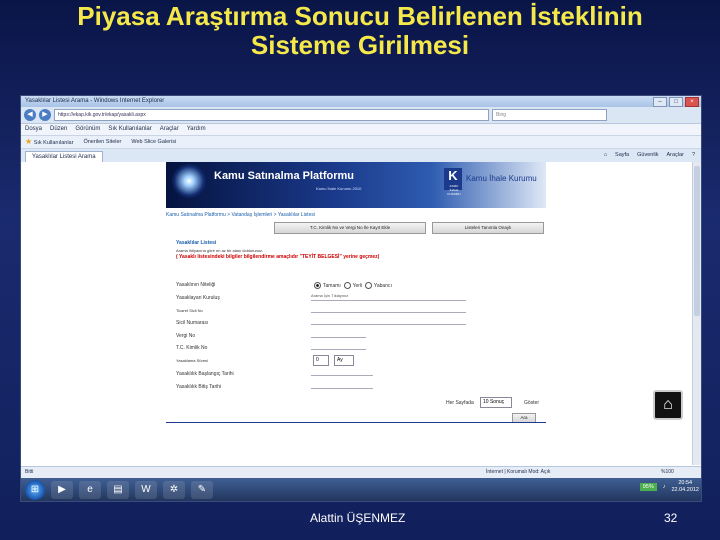 The height and width of the screenshot is (540, 720). What do you see at coordinates (388, 321) in the screenshot?
I see `company-field` at bounding box center [388, 321].